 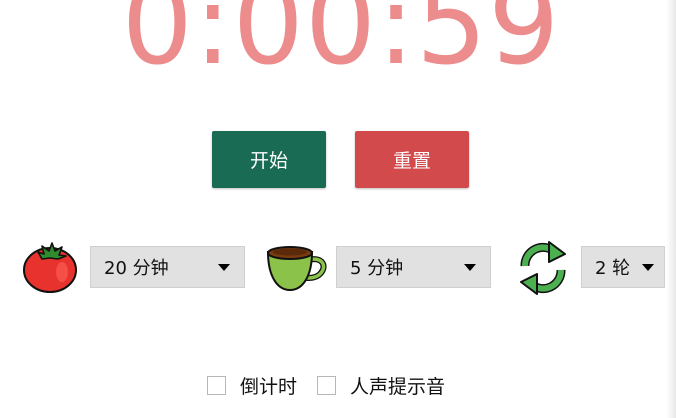 What do you see at coordinates (613, 268) in the screenshot?
I see `rounds-value: 2 轮` at bounding box center [613, 268].